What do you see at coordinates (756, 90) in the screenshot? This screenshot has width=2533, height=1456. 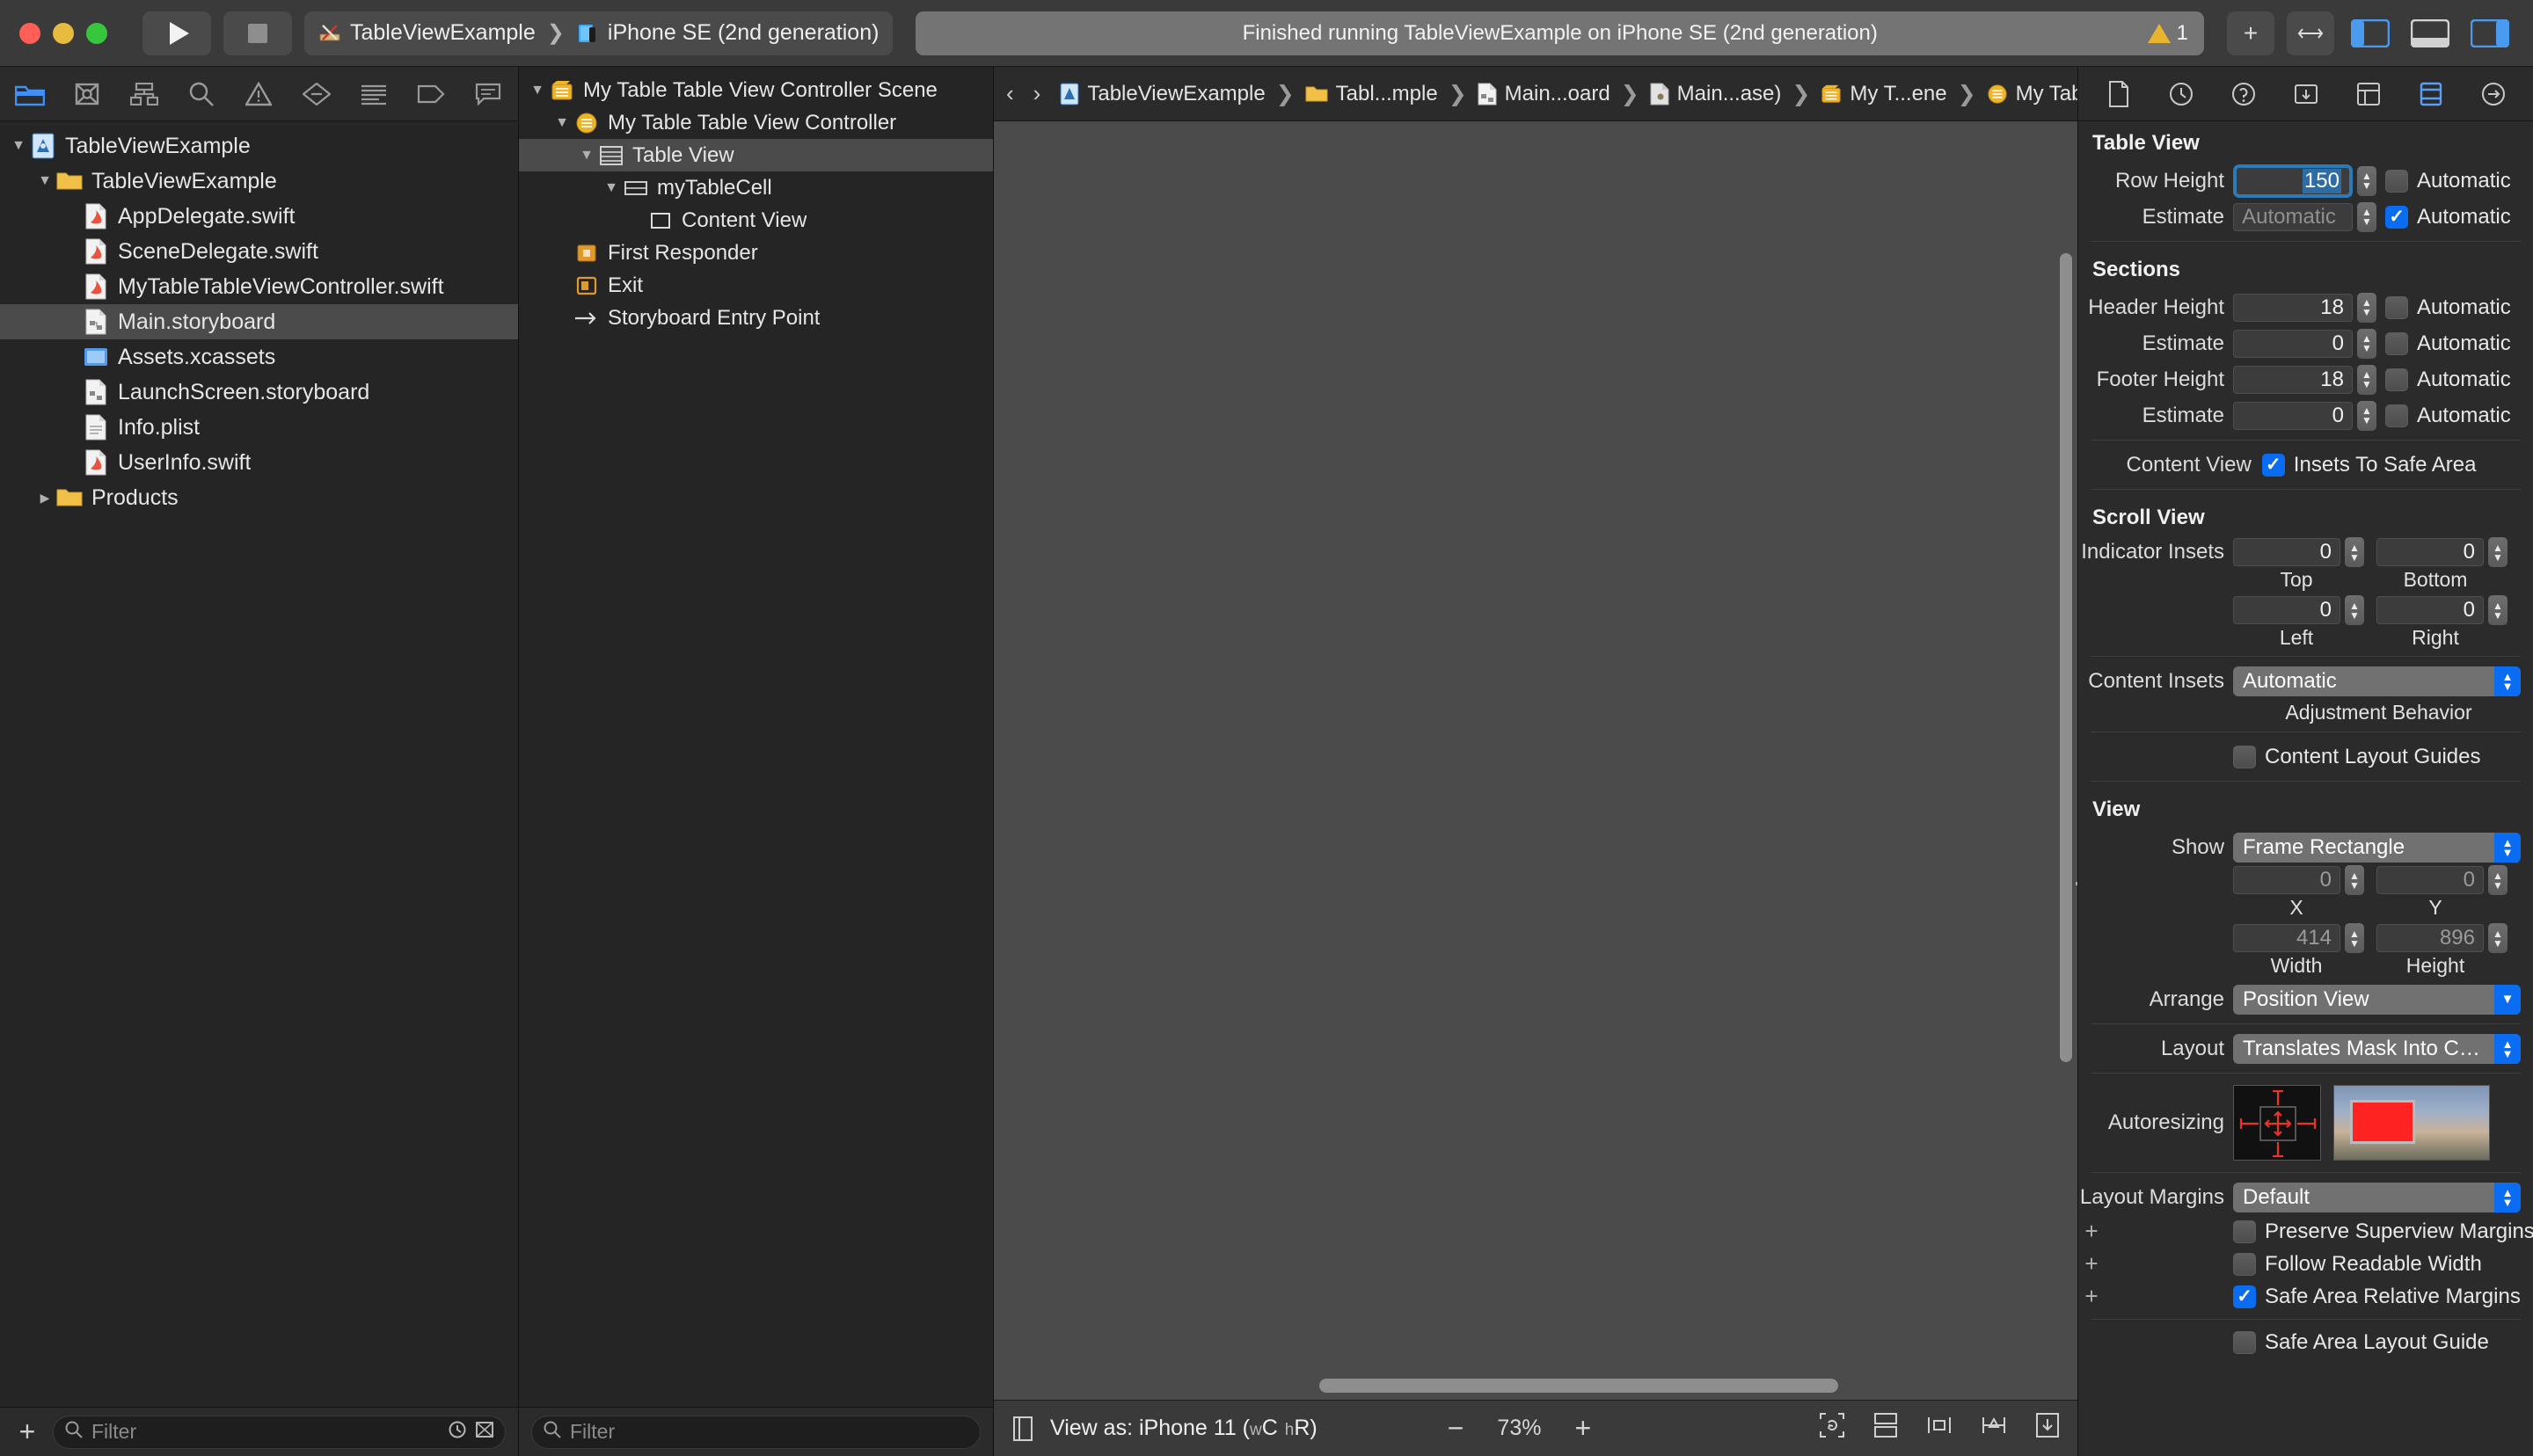 I see `outline-row-scene: ▼ My Table Table View Controller Scene` at bounding box center [756, 90].